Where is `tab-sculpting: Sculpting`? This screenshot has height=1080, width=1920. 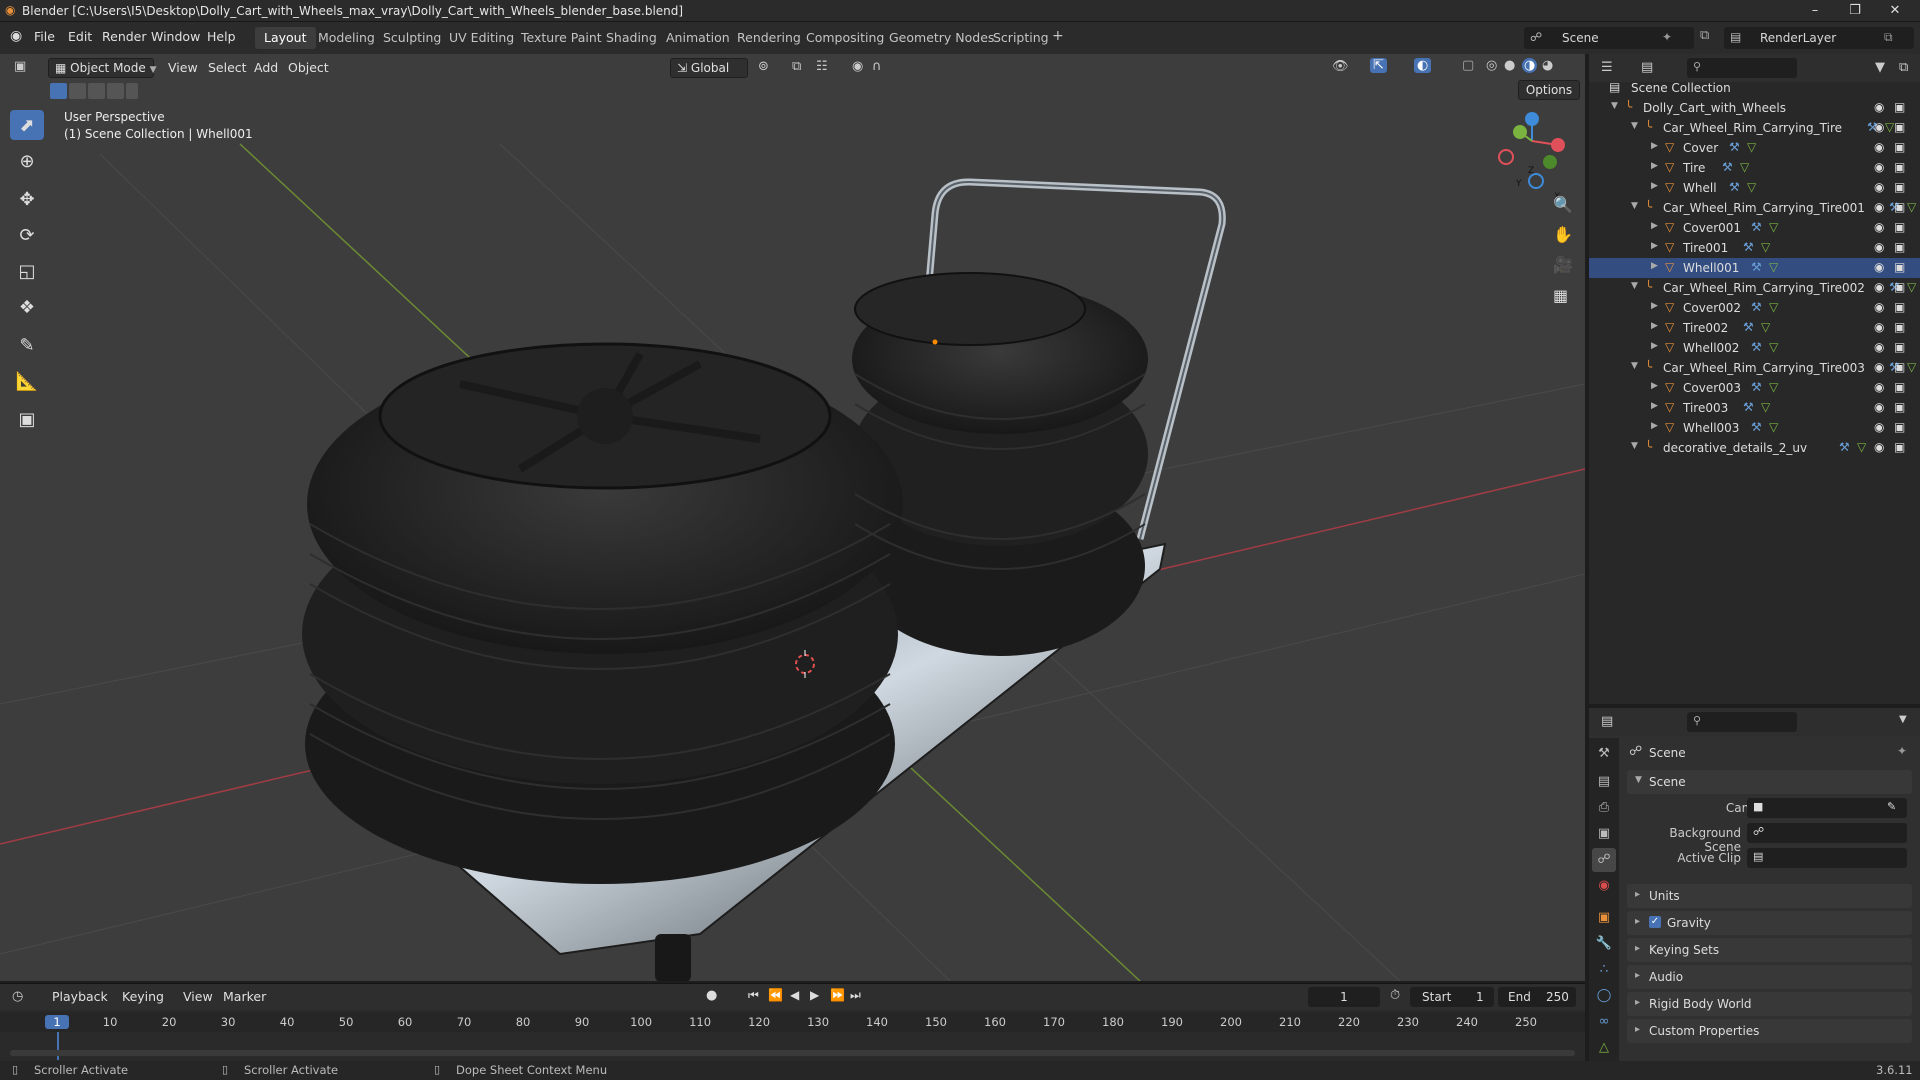
tab-sculpting: Sculpting is located at coordinates (412, 38).